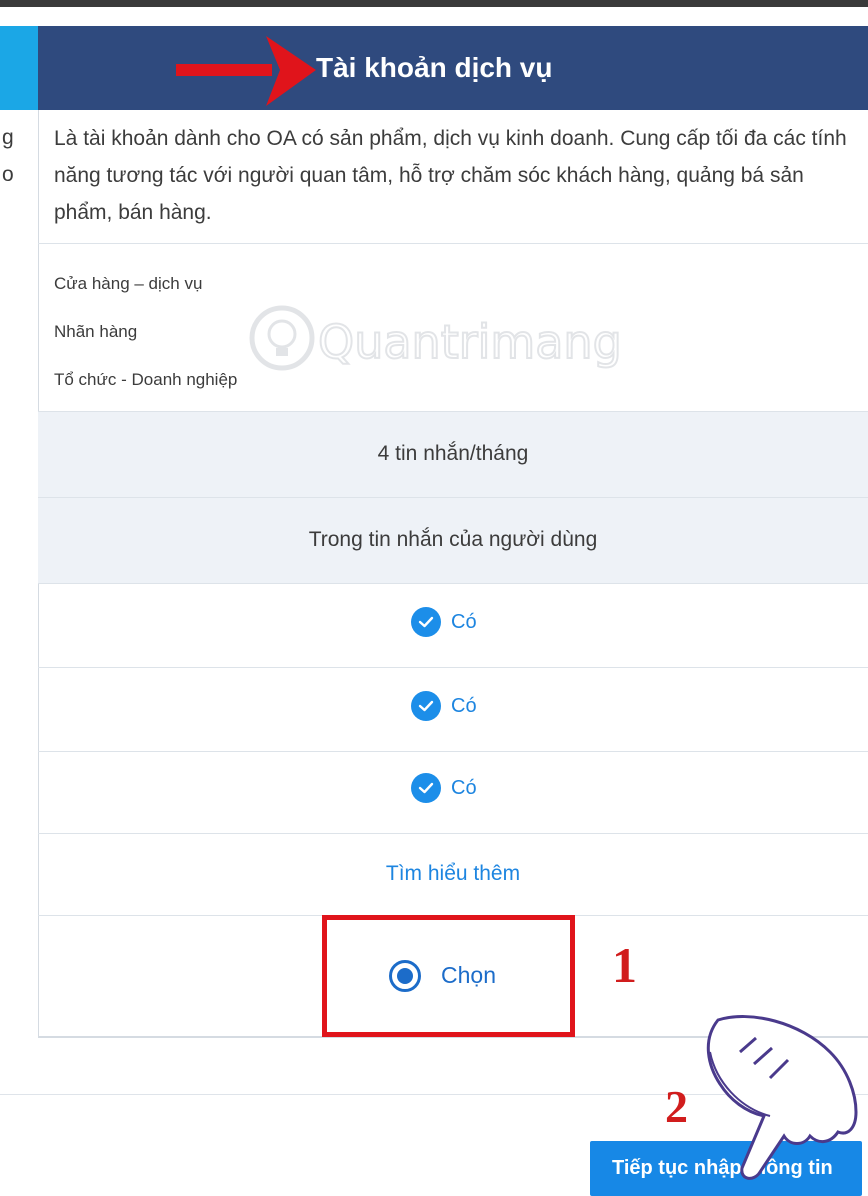 This screenshot has width=868, height=1196. What do you see at coordinates (453, 539) in the screenshot?
I see `message-location: Trong tin nhắn của người dùng` at bounding box center [453, 539].